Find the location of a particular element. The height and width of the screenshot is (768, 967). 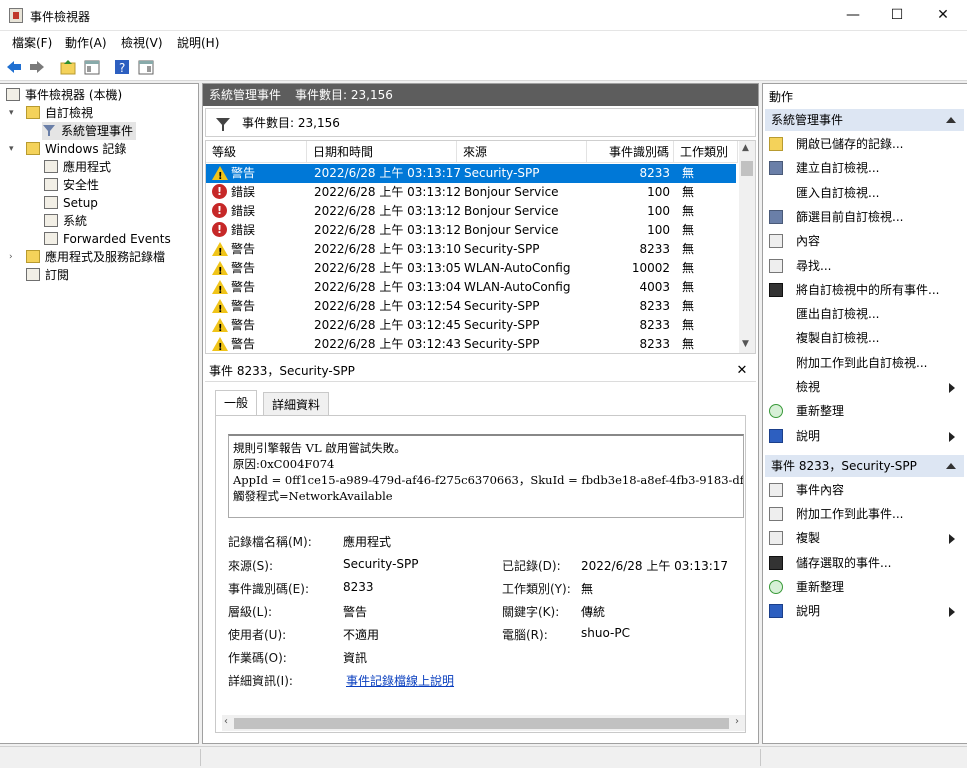

column-datetime: 日期和時間 is located at coordinates (382, 152).